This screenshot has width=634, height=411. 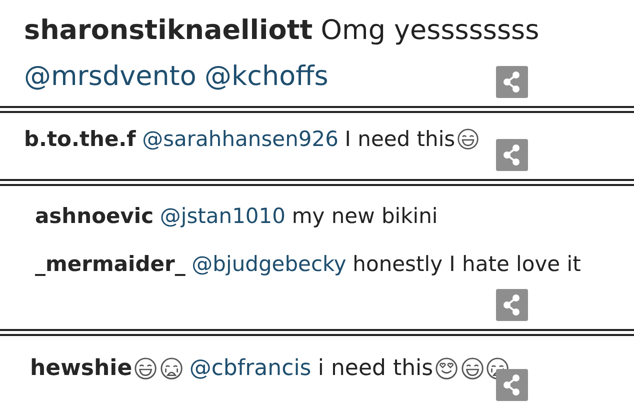 What do you see at coordinates (266, 77) in the screenshot?
I see `mention-link: @kchoffs` at bounding box center [266, 77].